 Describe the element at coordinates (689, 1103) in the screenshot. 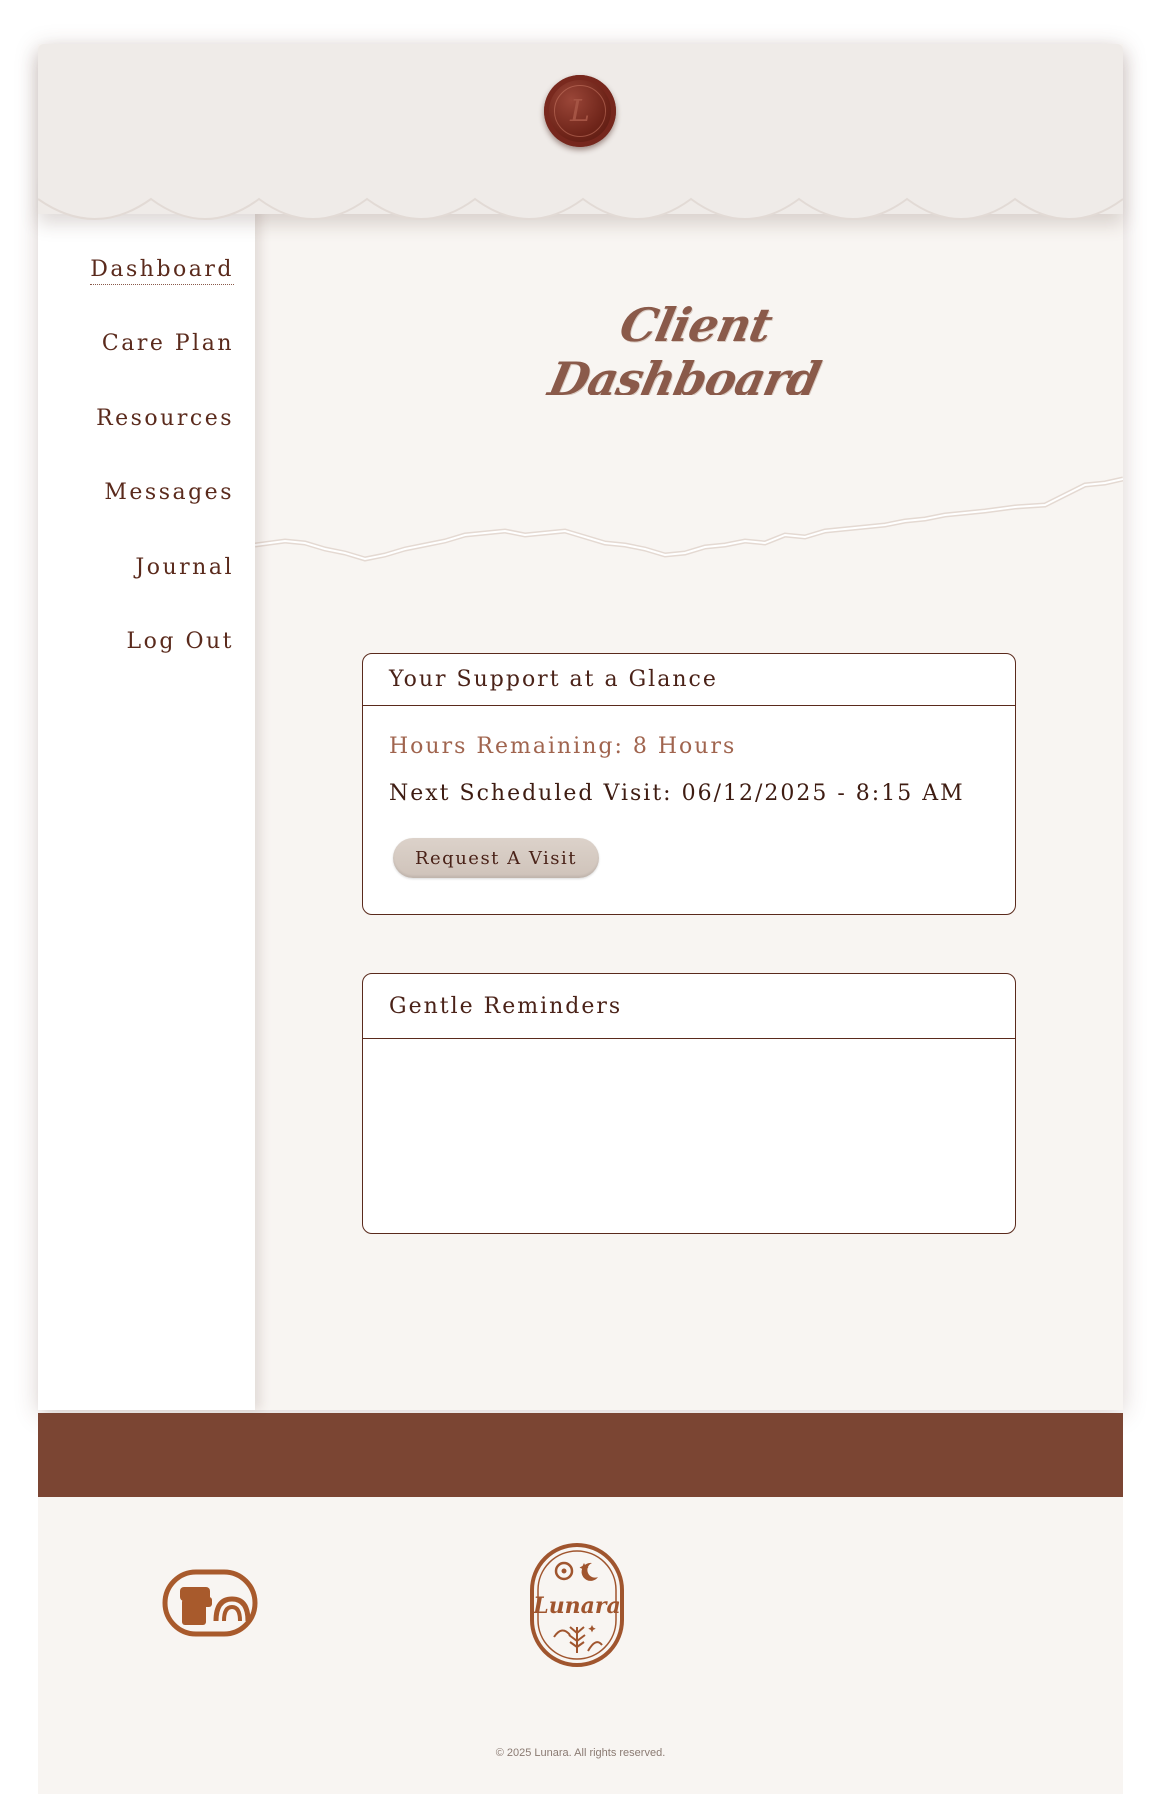

I see `reminders-card: Gentle Reminders` at that location.